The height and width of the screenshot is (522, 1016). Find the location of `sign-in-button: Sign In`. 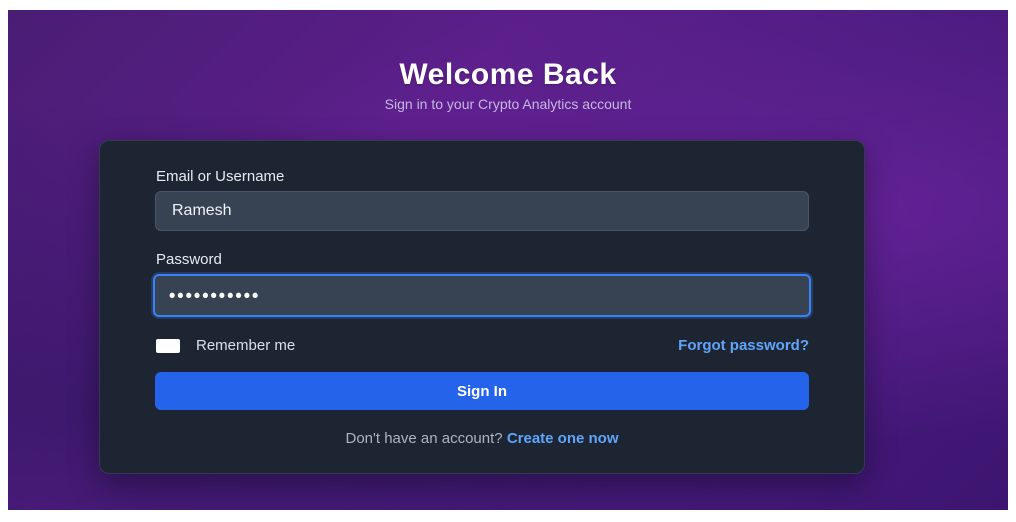

sign-in-button: Sign In is located at coordinates (482, 391).